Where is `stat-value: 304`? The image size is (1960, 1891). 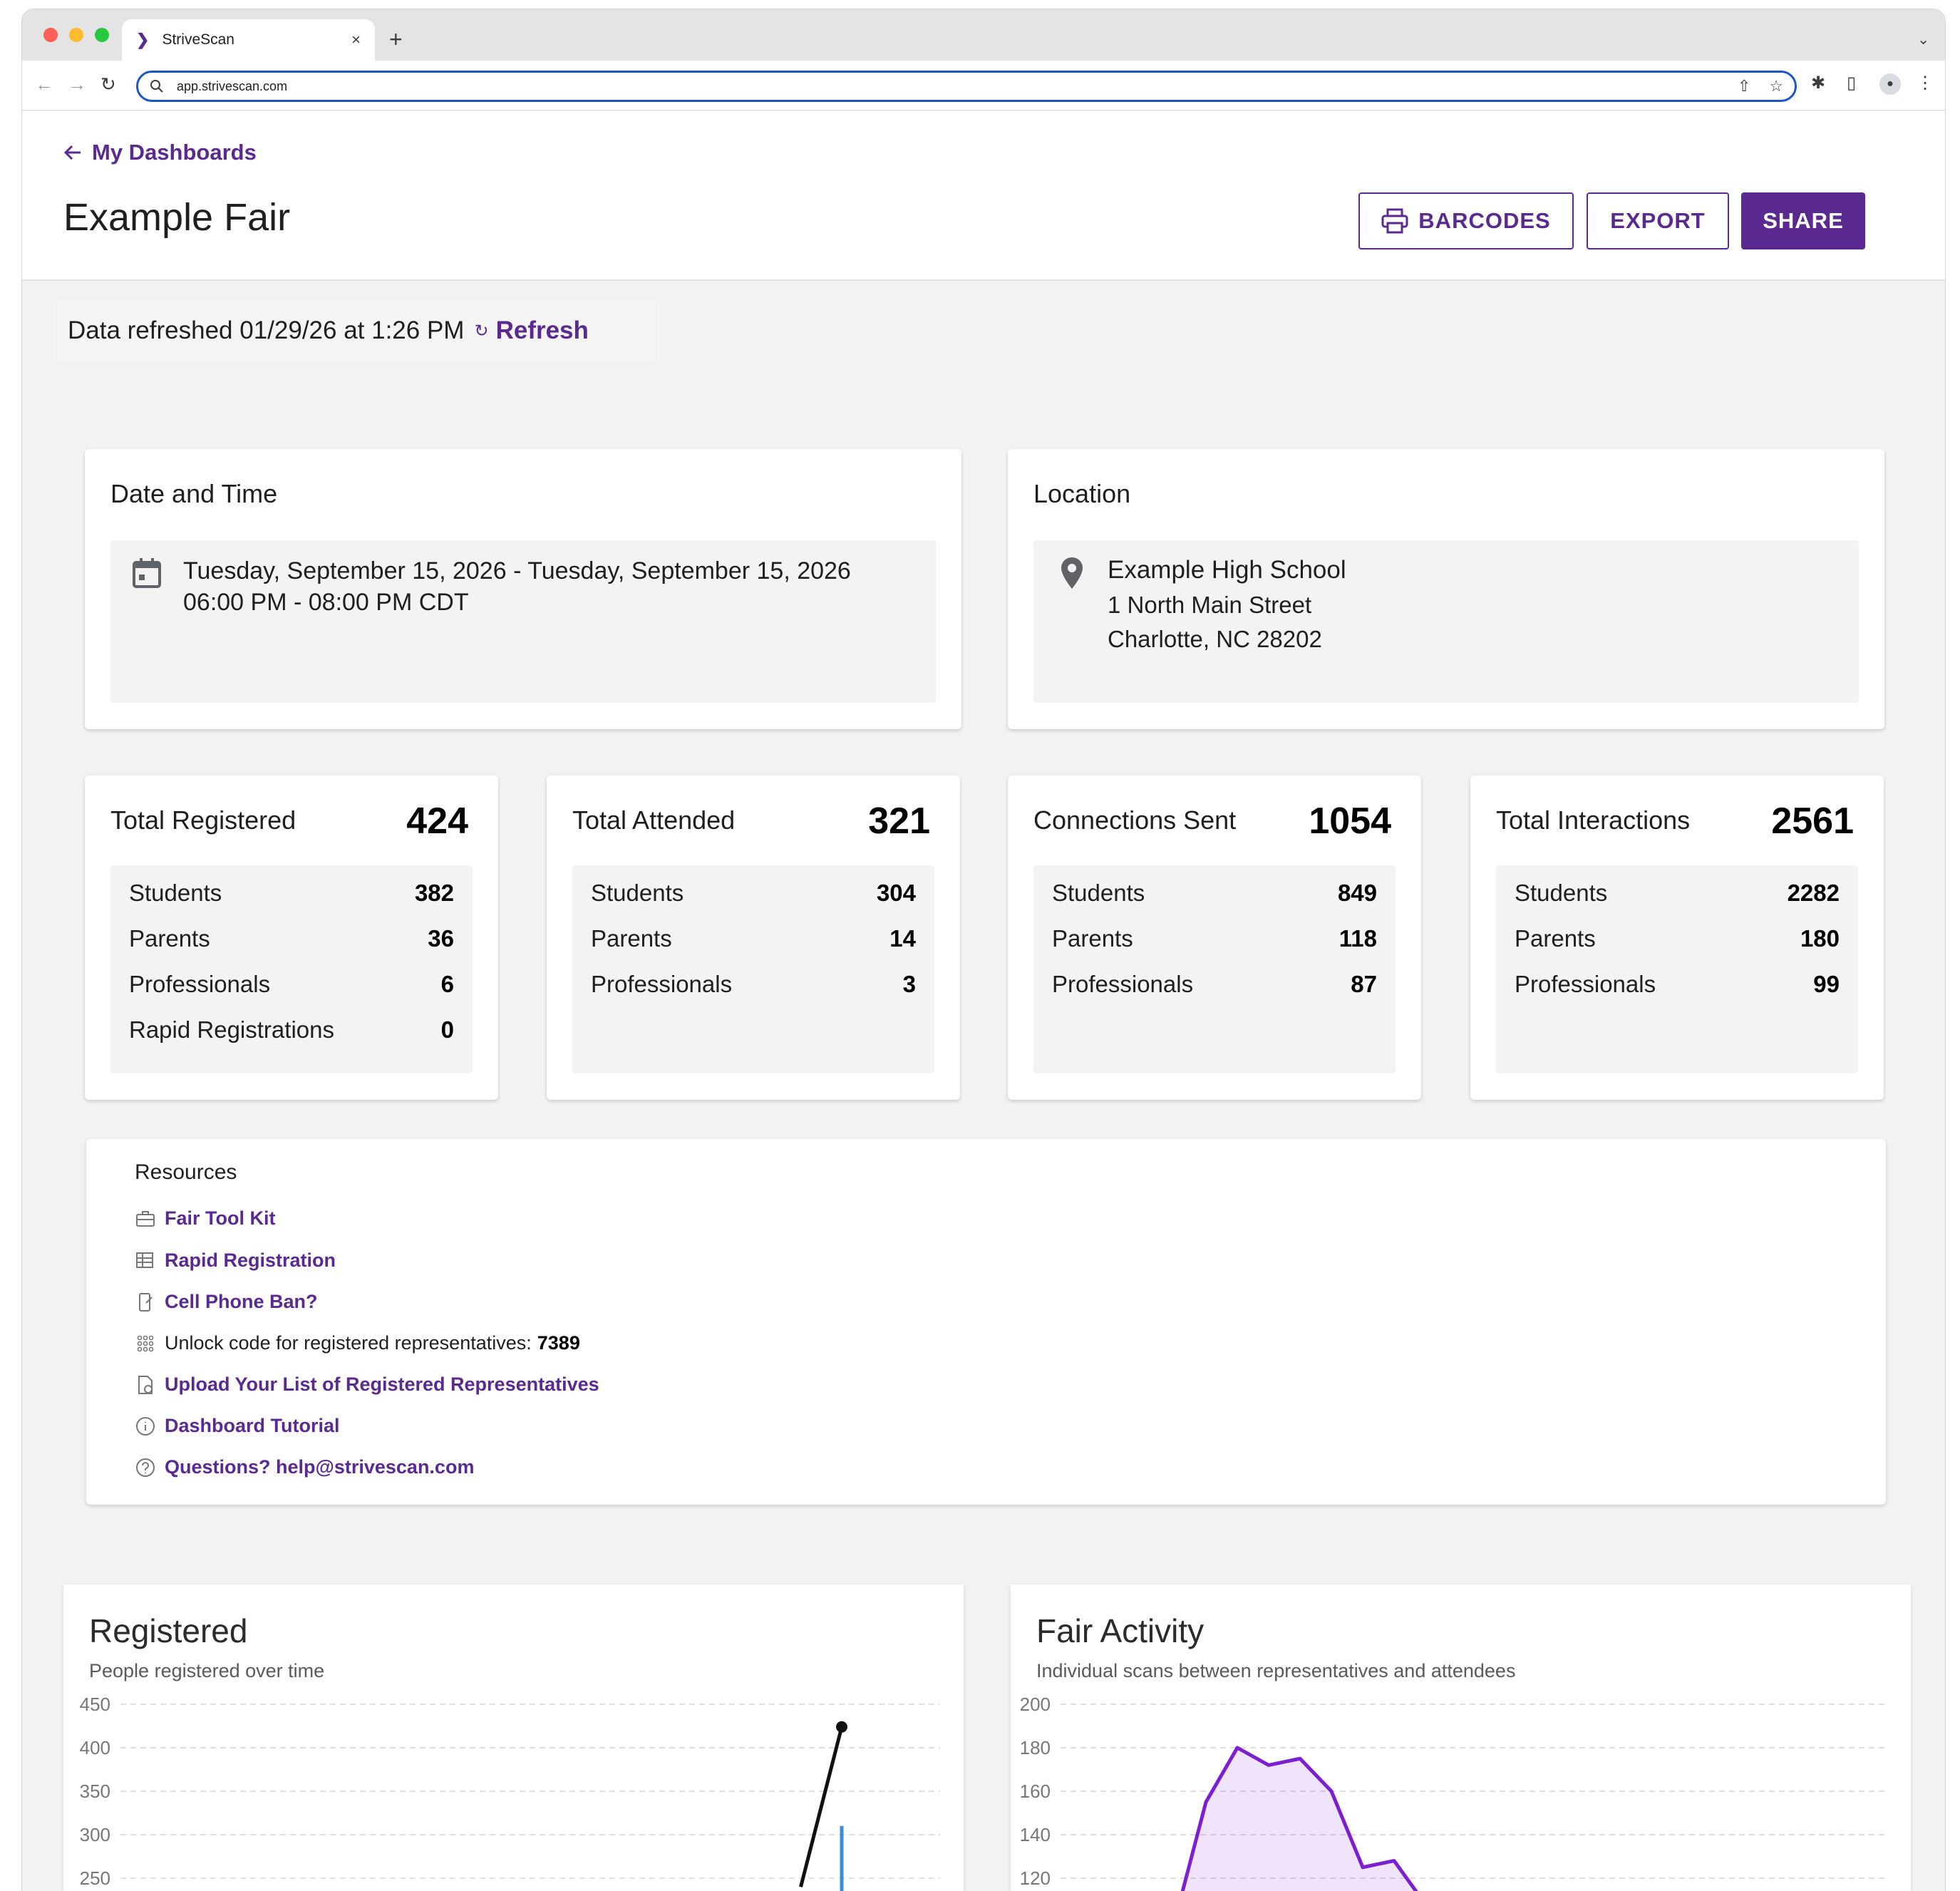
stat-value: 304 is located at coordinates (896, 893).